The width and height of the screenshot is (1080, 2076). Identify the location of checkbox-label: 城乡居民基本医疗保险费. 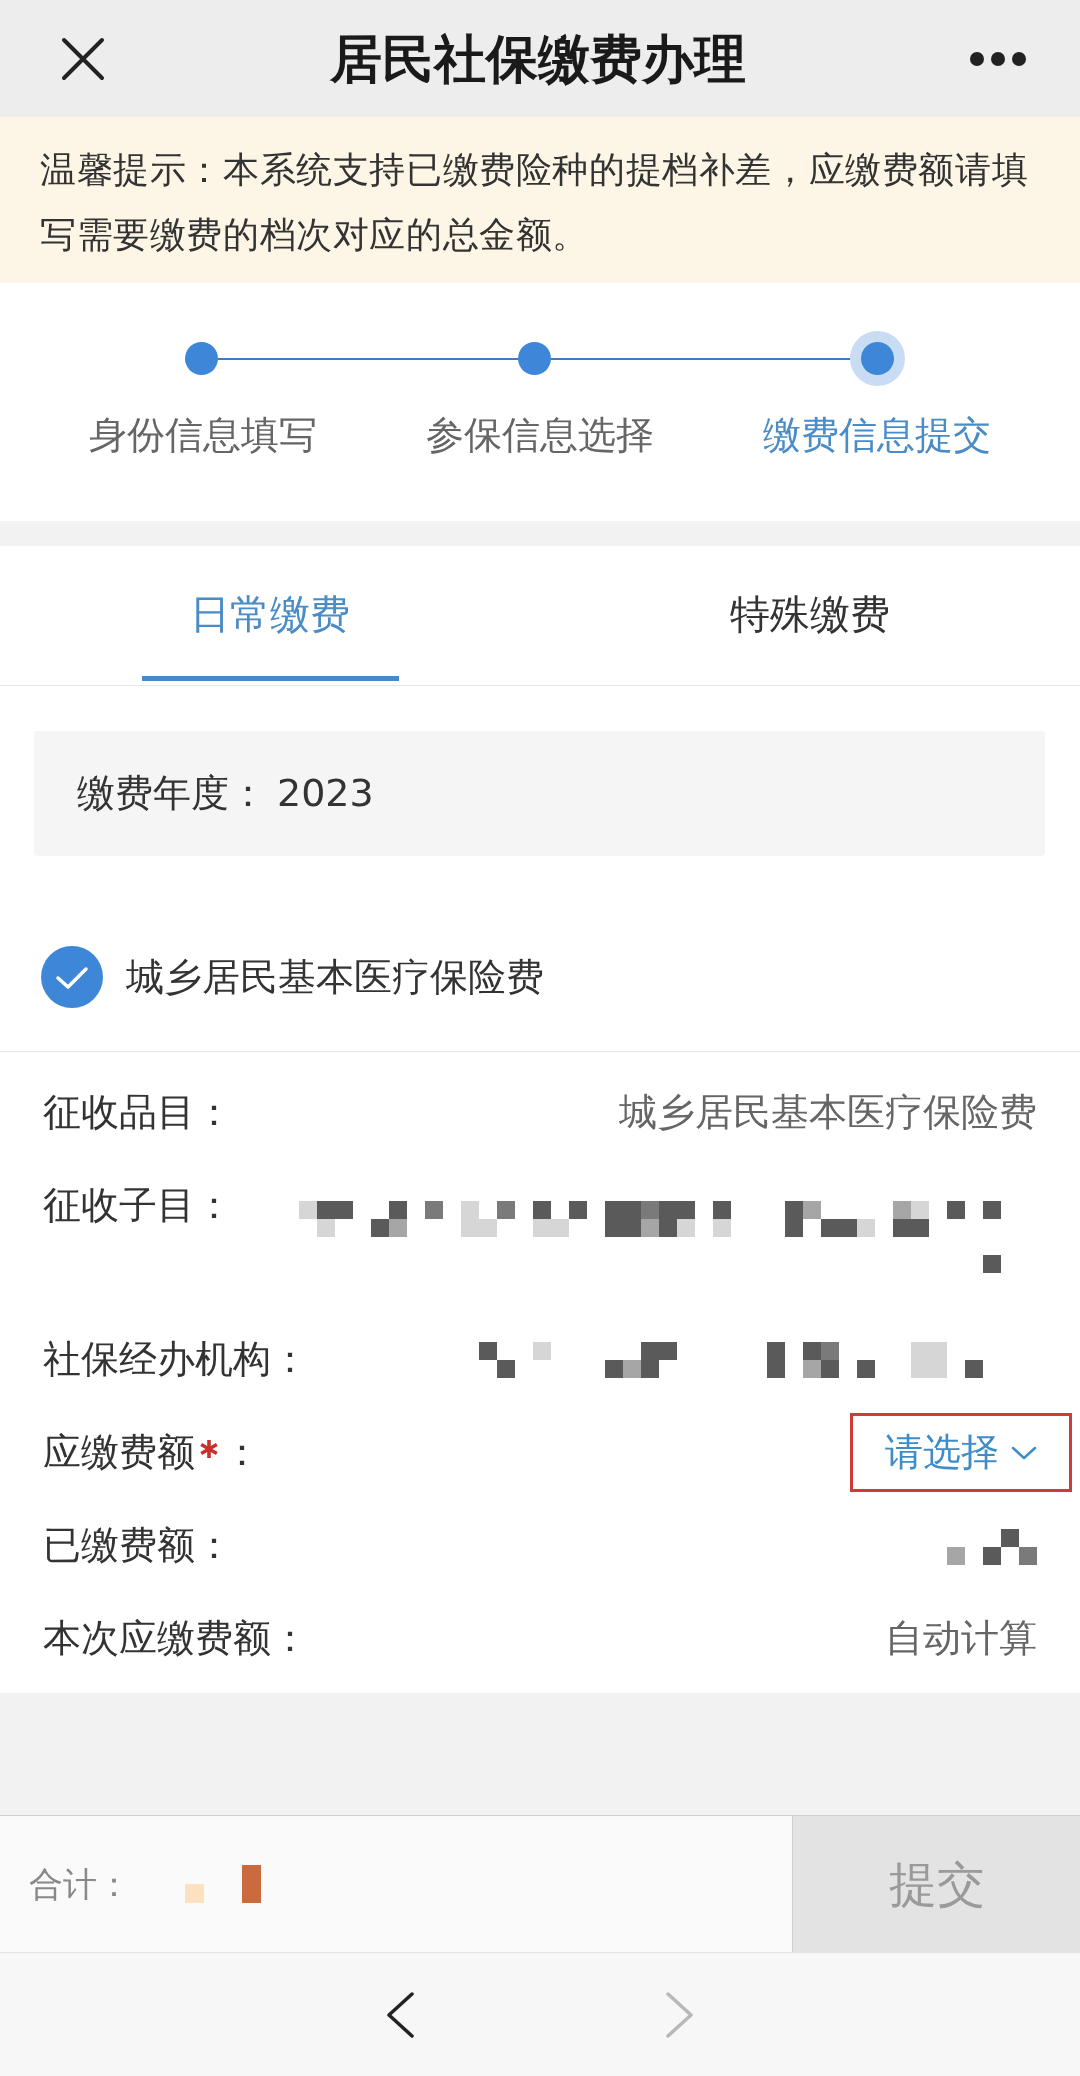
(335, 977).